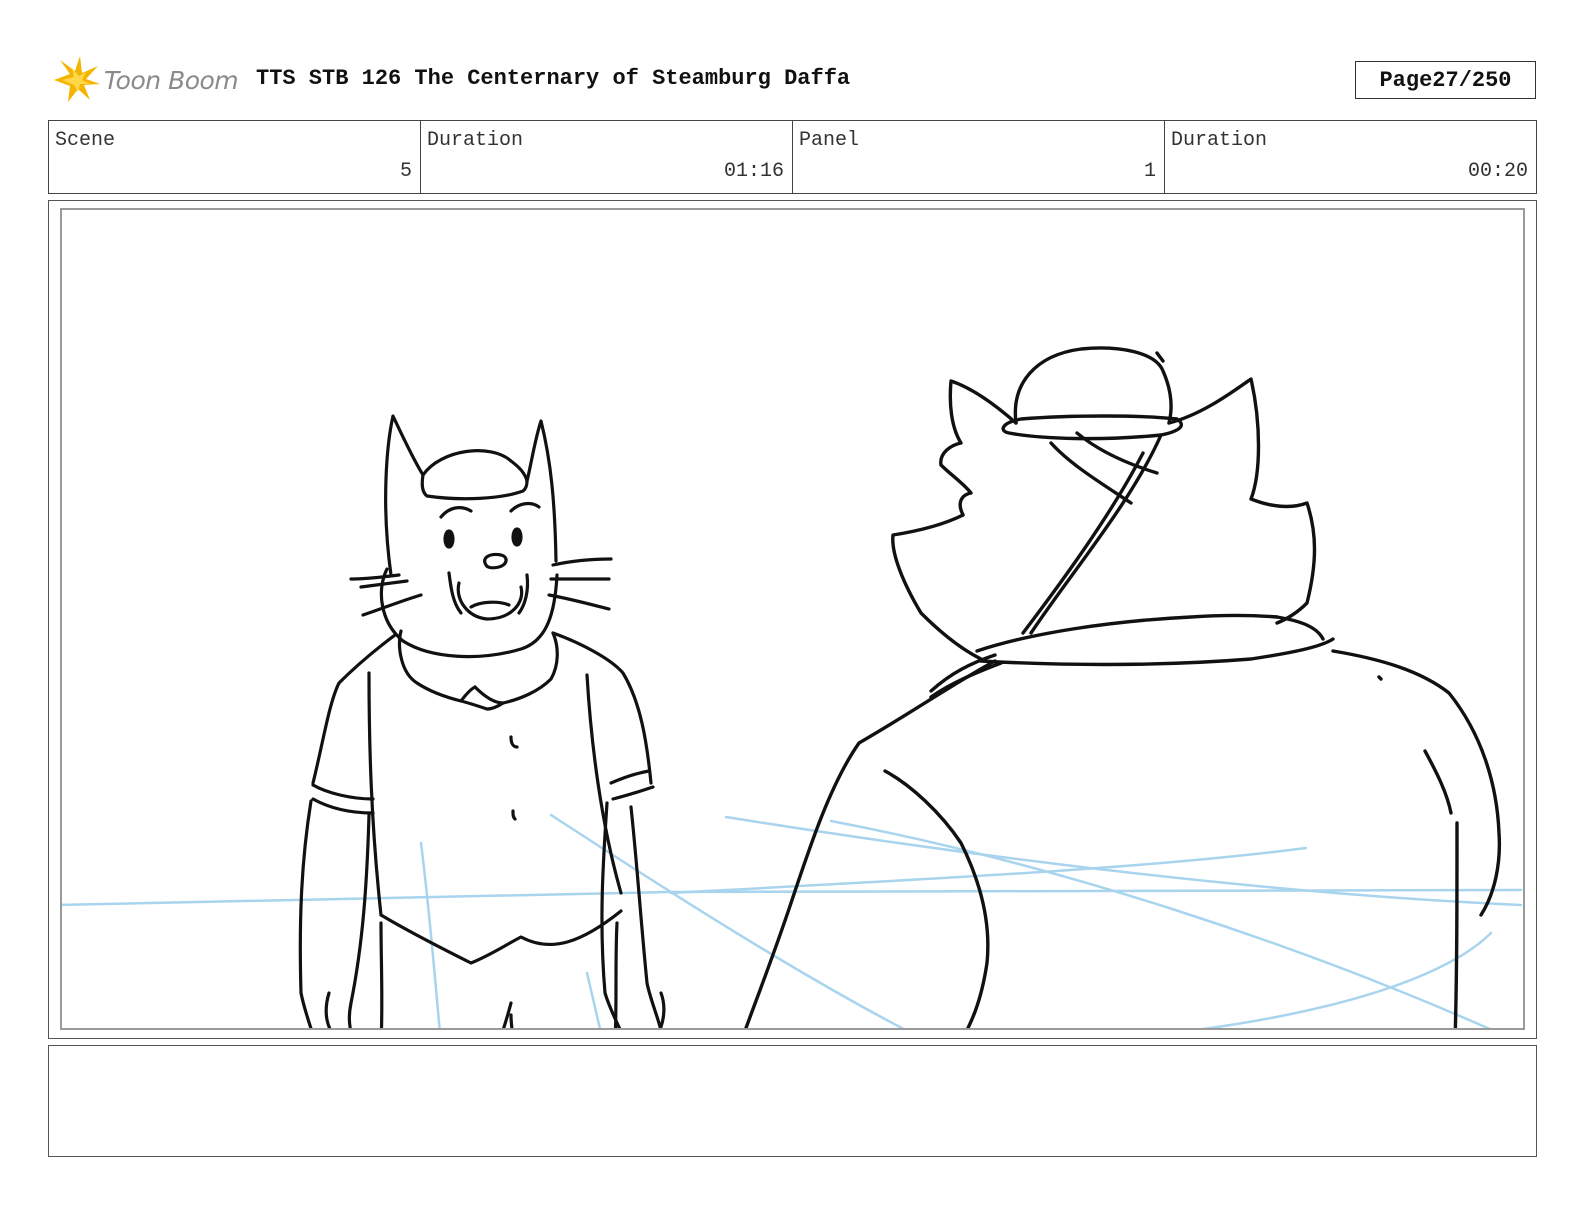 Image resolution: width=1584 pixels, height=1224 pixels. What do you see at coordinates (979, 157) in the screenshot?
I see `panel-cell: Panel 1` at bounding box center [979, 157].